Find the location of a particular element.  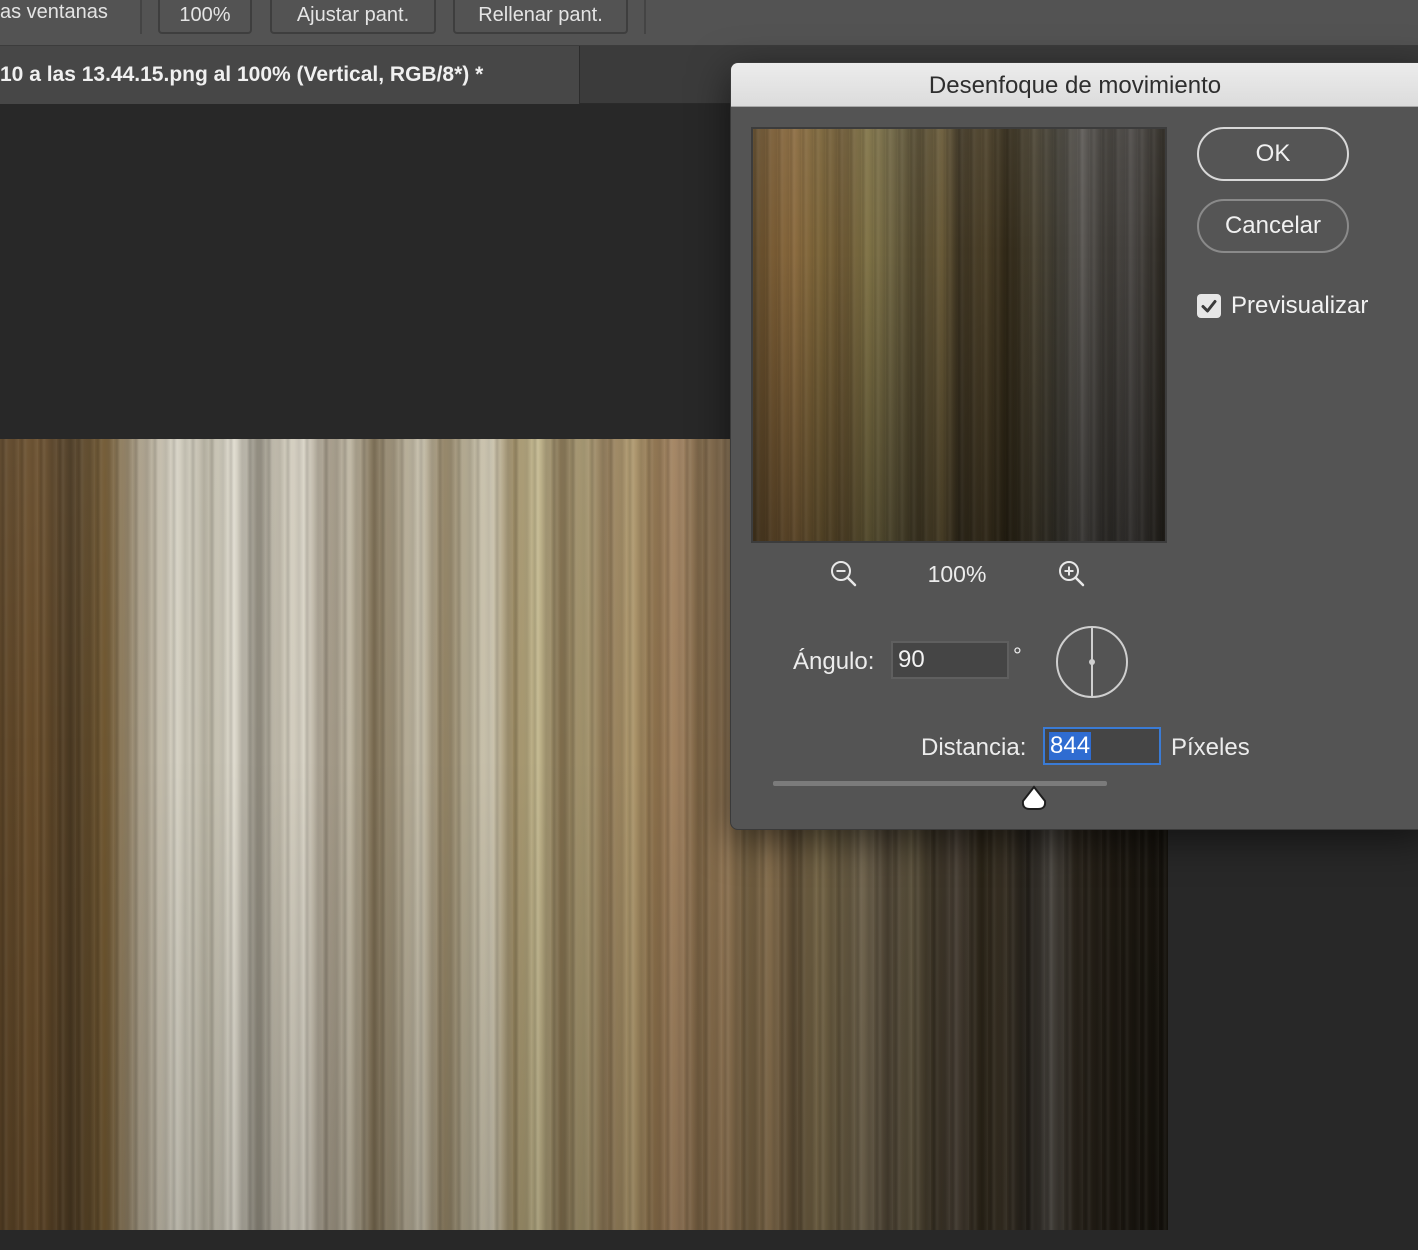

ok-button: OK is located at coordinates (1273, 154).